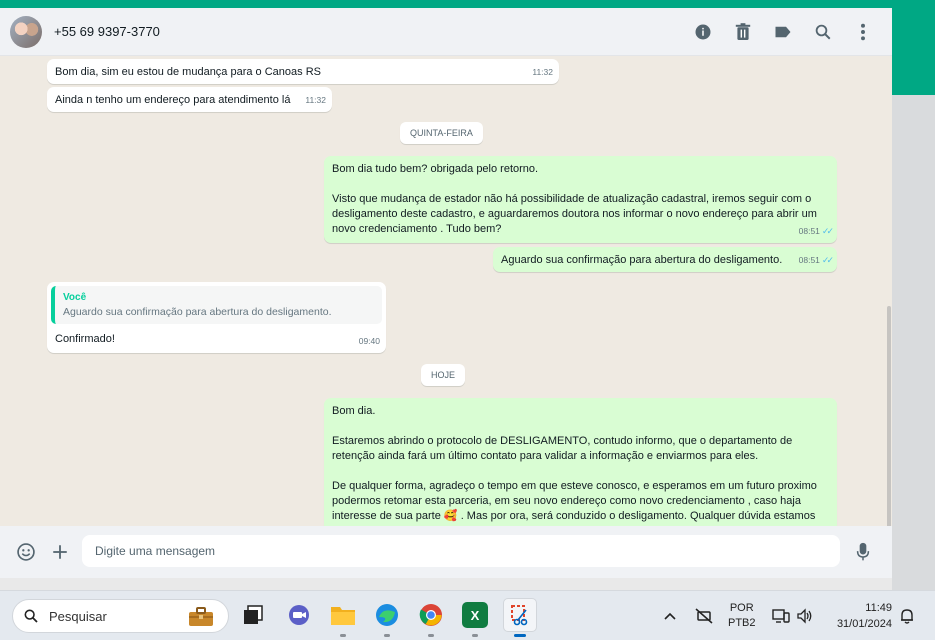 This screenshot has height=640, width=935. I want to click on info-icon, so click(703, 32).